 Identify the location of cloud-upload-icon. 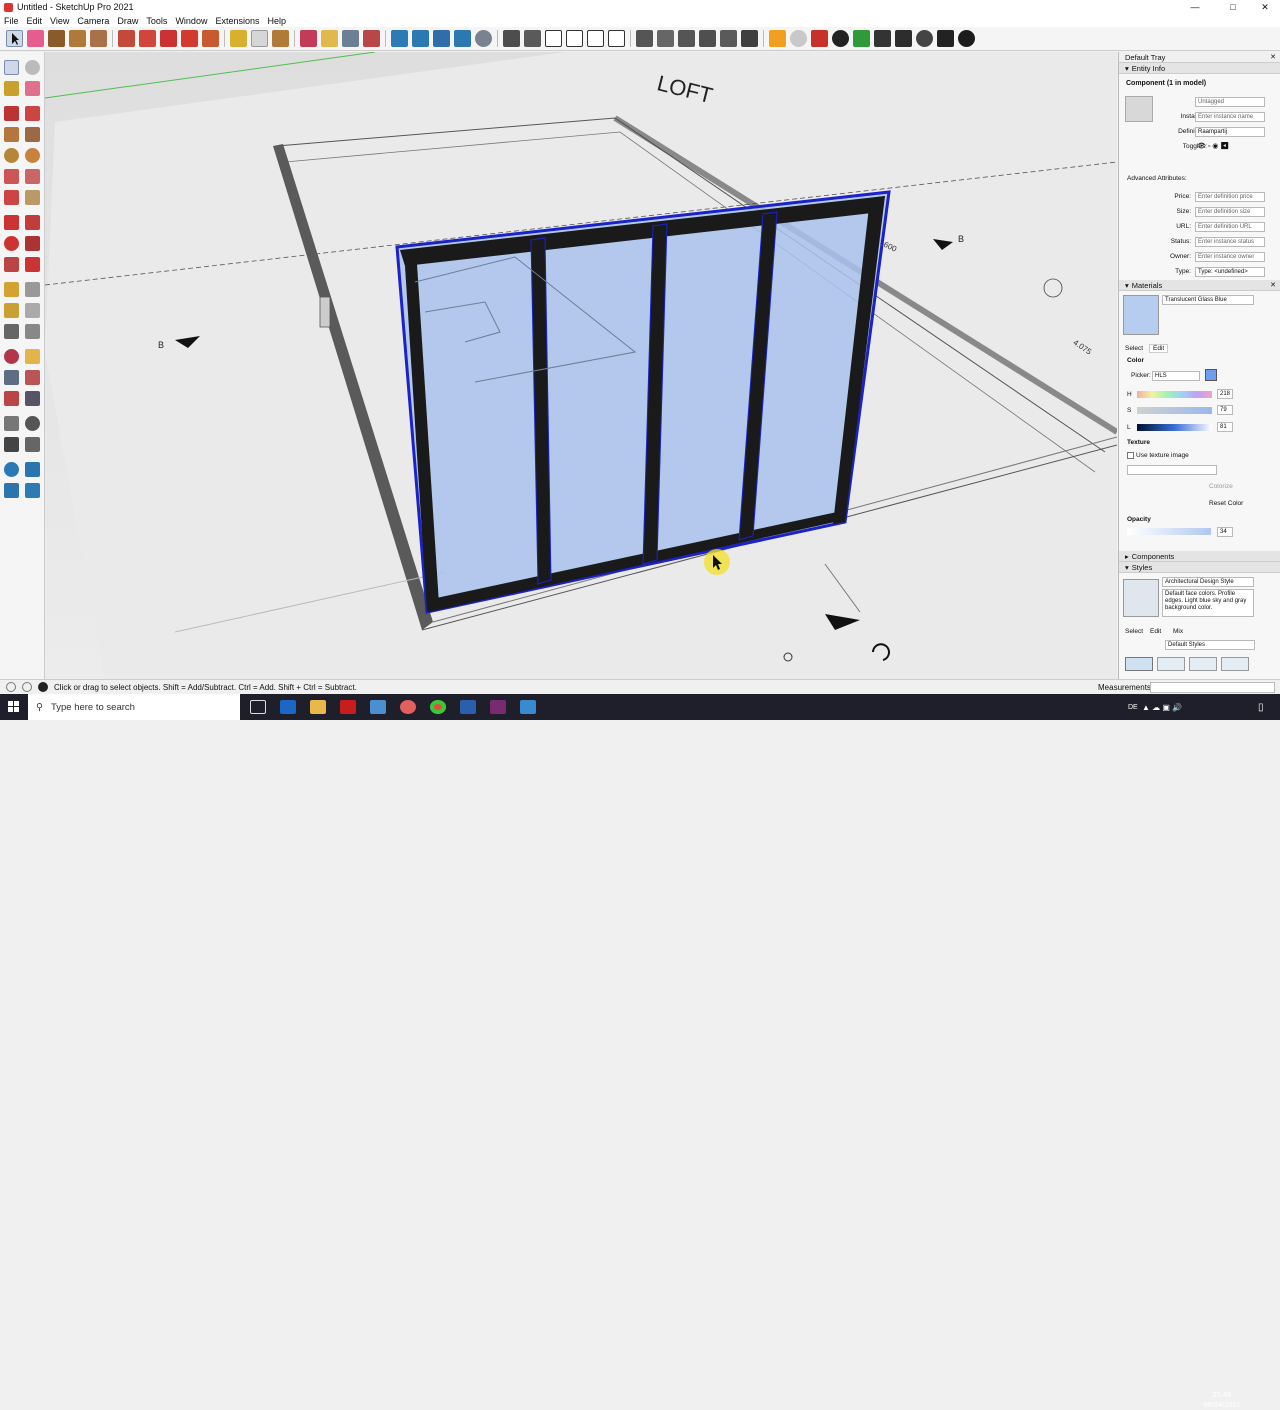
(903, 38).